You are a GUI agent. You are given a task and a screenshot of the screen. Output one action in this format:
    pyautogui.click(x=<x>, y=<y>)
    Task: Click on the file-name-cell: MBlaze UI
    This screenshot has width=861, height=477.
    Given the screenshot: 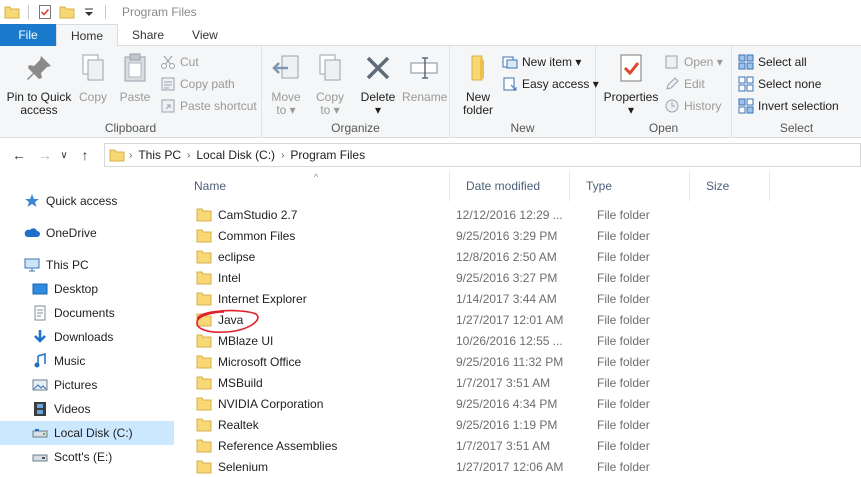 What is the action you would take?
    pyautogui.click(x=234, y=341)
    